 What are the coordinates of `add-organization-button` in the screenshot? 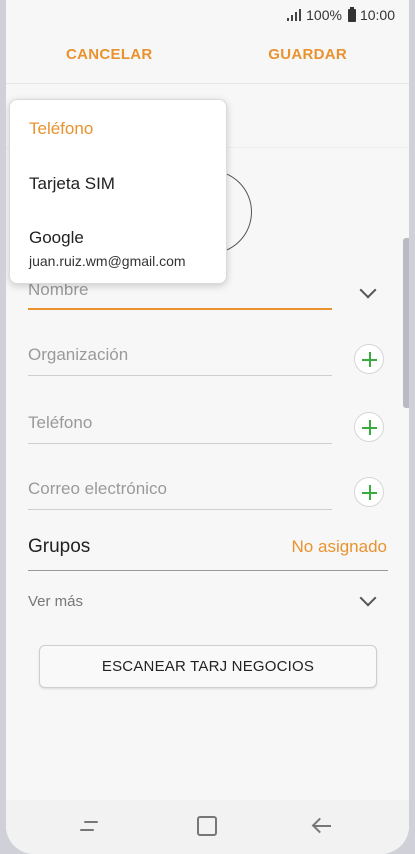 It's located at (369, 359).